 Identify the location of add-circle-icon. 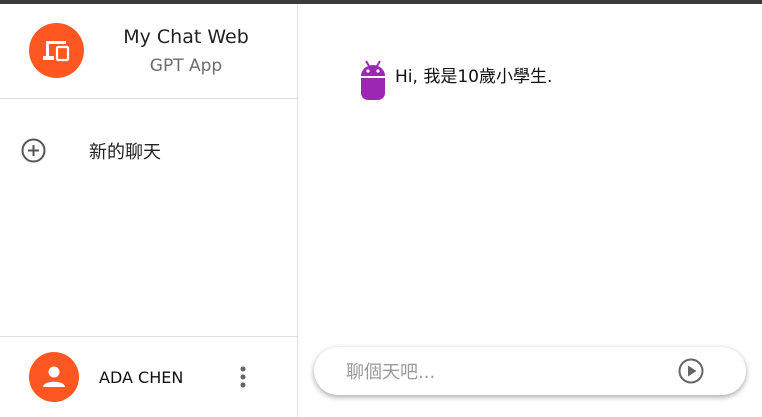
(33, 150).